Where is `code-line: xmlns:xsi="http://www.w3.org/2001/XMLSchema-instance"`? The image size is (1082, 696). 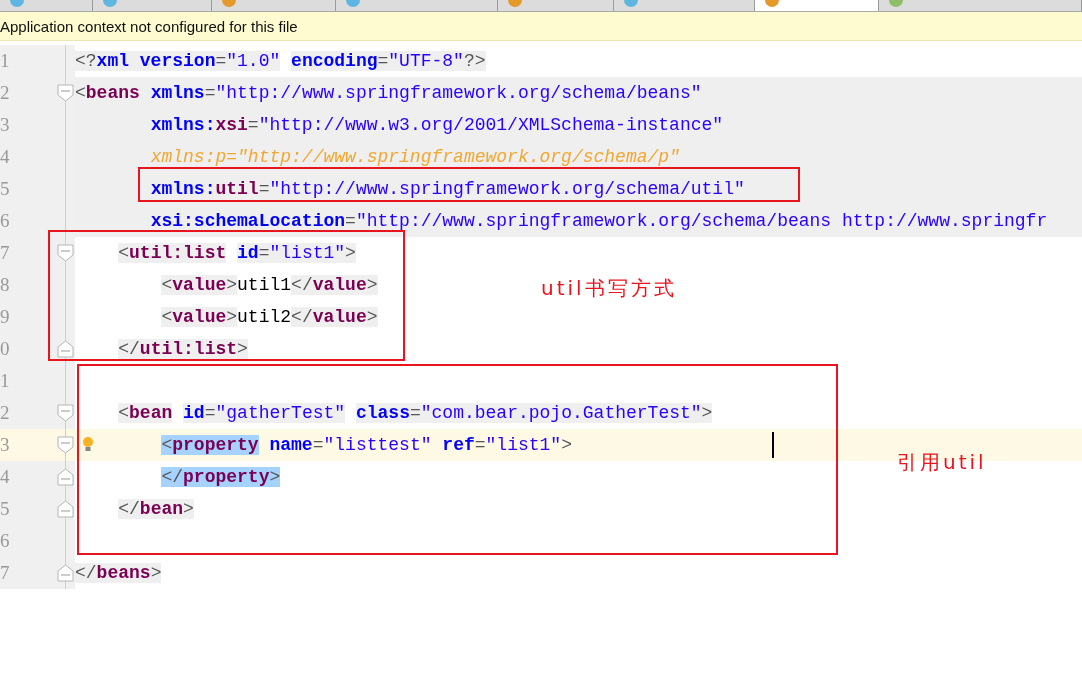 code-line: xmlns:xsi="http://www.w3.org/2001/XMLSchema-instance" is located at coordinates (437, 125).